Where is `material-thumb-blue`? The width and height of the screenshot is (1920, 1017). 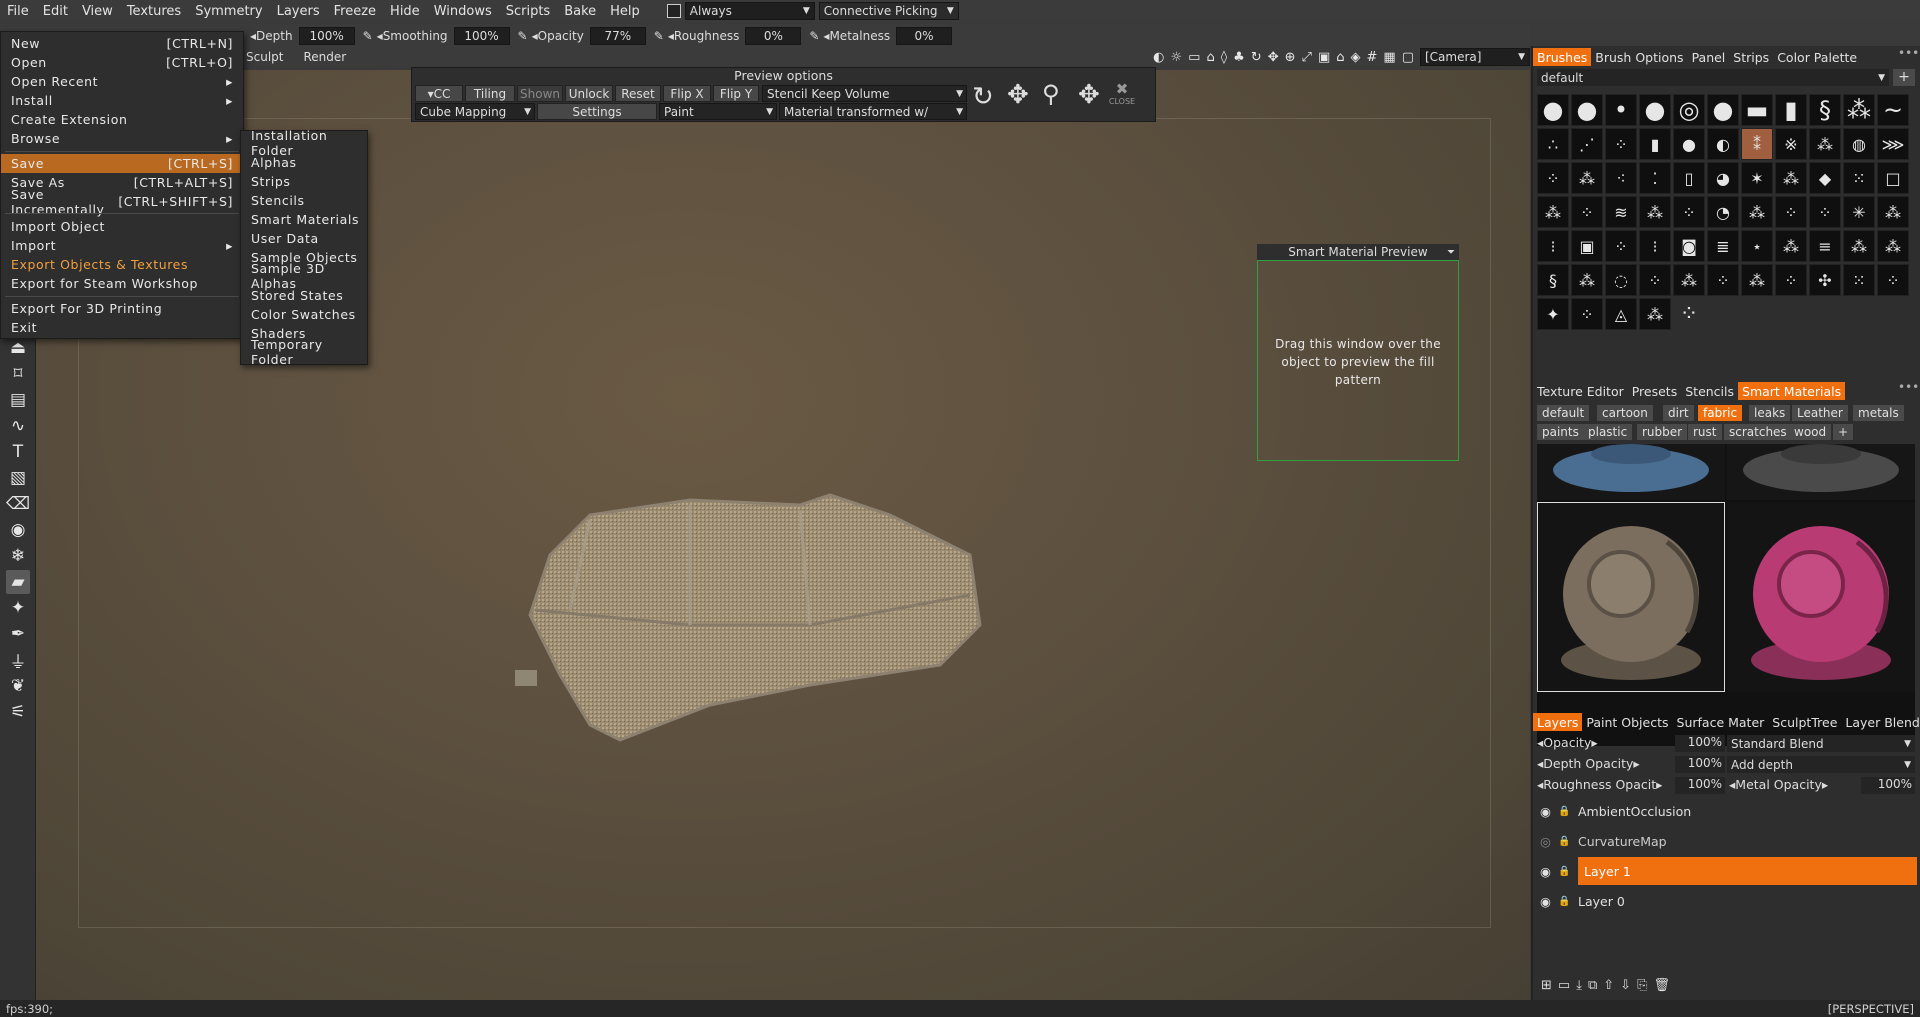 material-thumb-blue is located at coordinates (1631, 472).